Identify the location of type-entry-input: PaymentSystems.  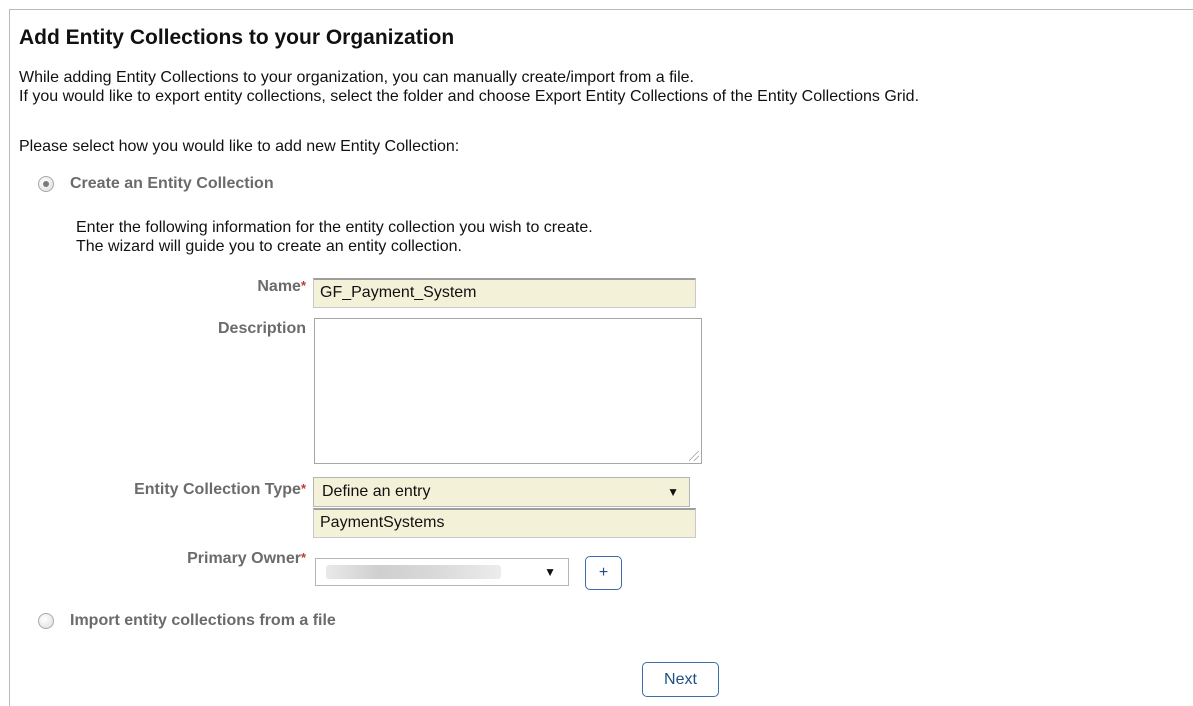
(504, 523).